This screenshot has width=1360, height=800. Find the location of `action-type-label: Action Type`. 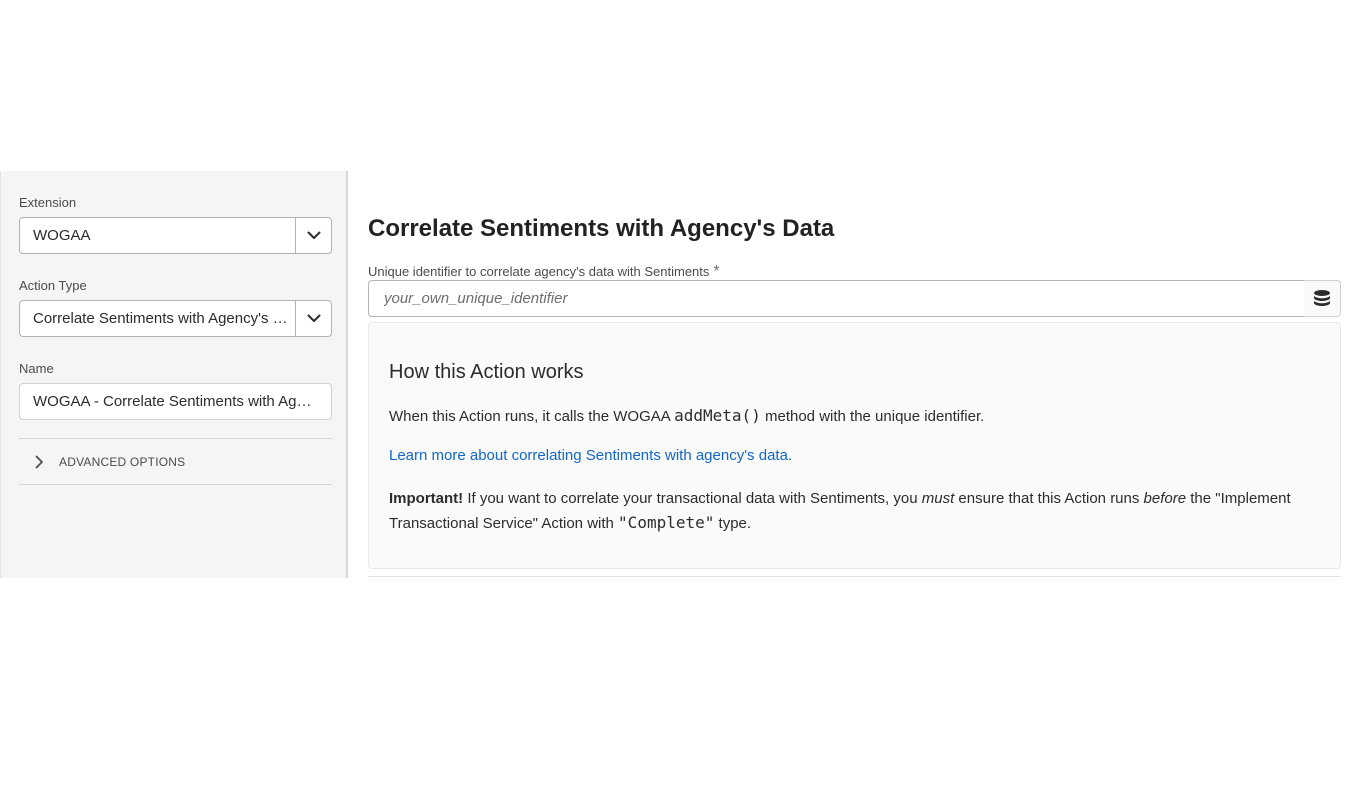

action-type-label: Action Type is located at coordinates (53, 285).